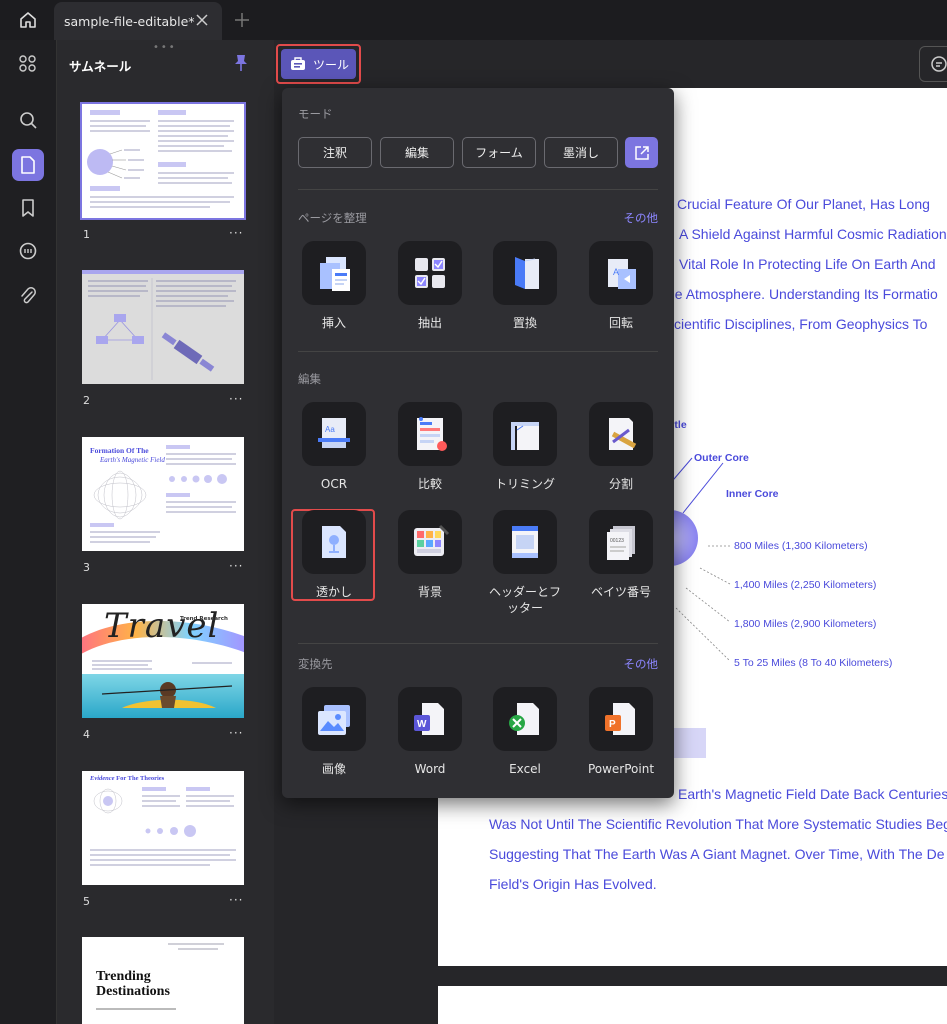 This screenshot has height=1024, width=947. I want to click on page-1-more-button: ···, so click(236, 233).